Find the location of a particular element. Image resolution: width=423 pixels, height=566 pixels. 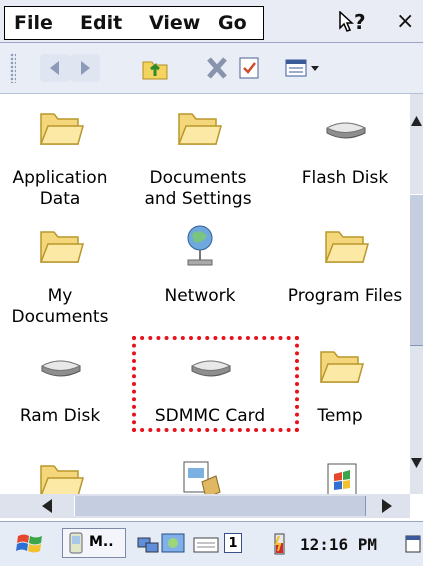

file-label-line1: My is located at coordinates (60, 296).